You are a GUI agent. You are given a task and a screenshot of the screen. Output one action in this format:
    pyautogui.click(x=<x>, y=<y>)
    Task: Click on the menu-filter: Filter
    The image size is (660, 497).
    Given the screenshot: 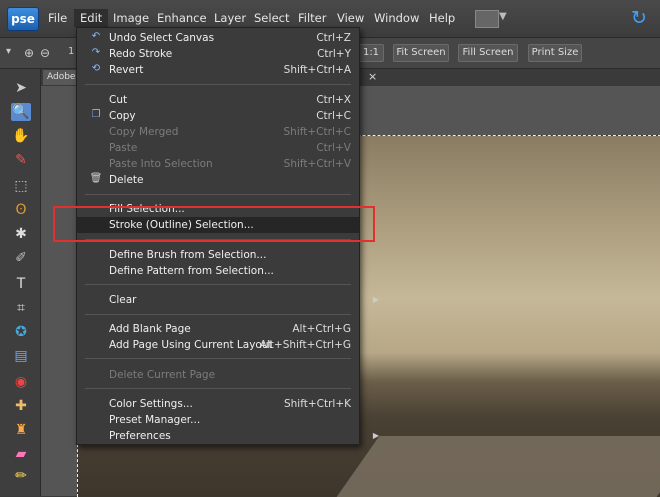 What is the action you would take?
    pyautogui.click(x=312, y=18)
    